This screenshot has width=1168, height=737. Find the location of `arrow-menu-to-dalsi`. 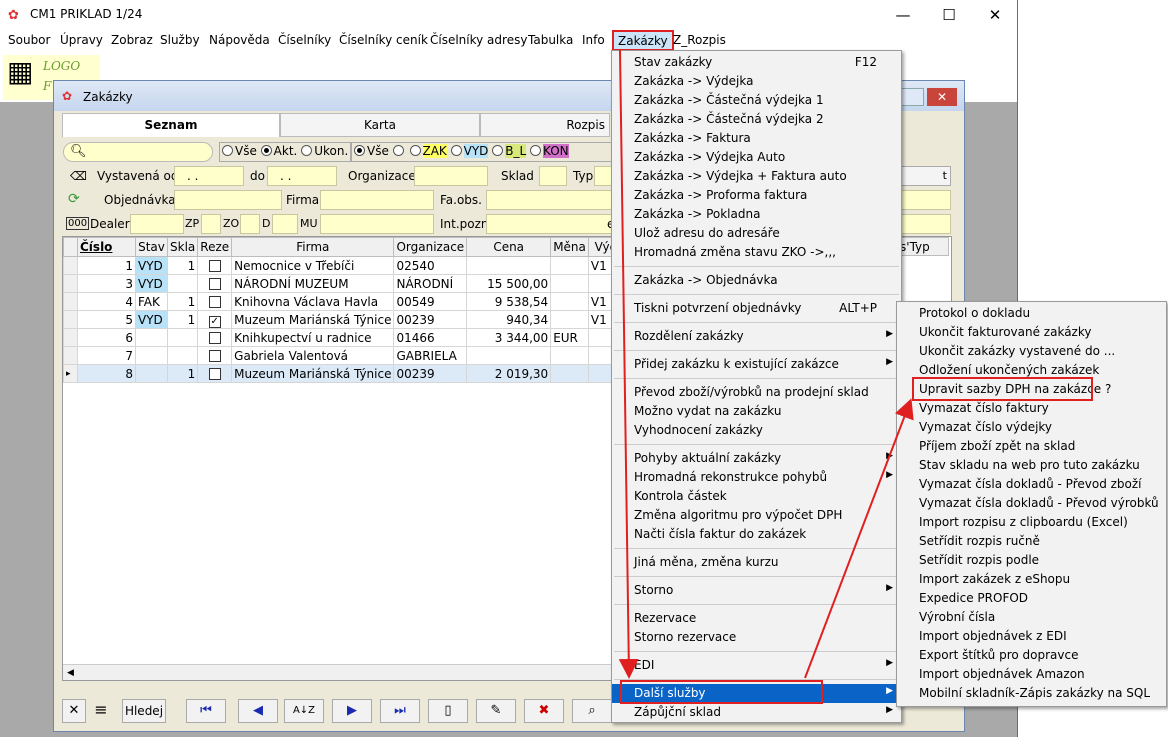

arrow-menu-to-dalsi is located at coordinates (628, 364).